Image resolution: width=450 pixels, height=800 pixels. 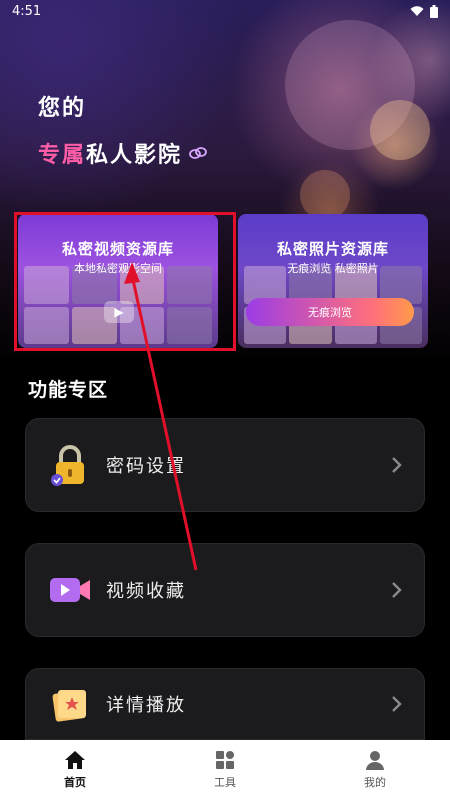 I want to click on battery-icon, so click(x=434, y=11).